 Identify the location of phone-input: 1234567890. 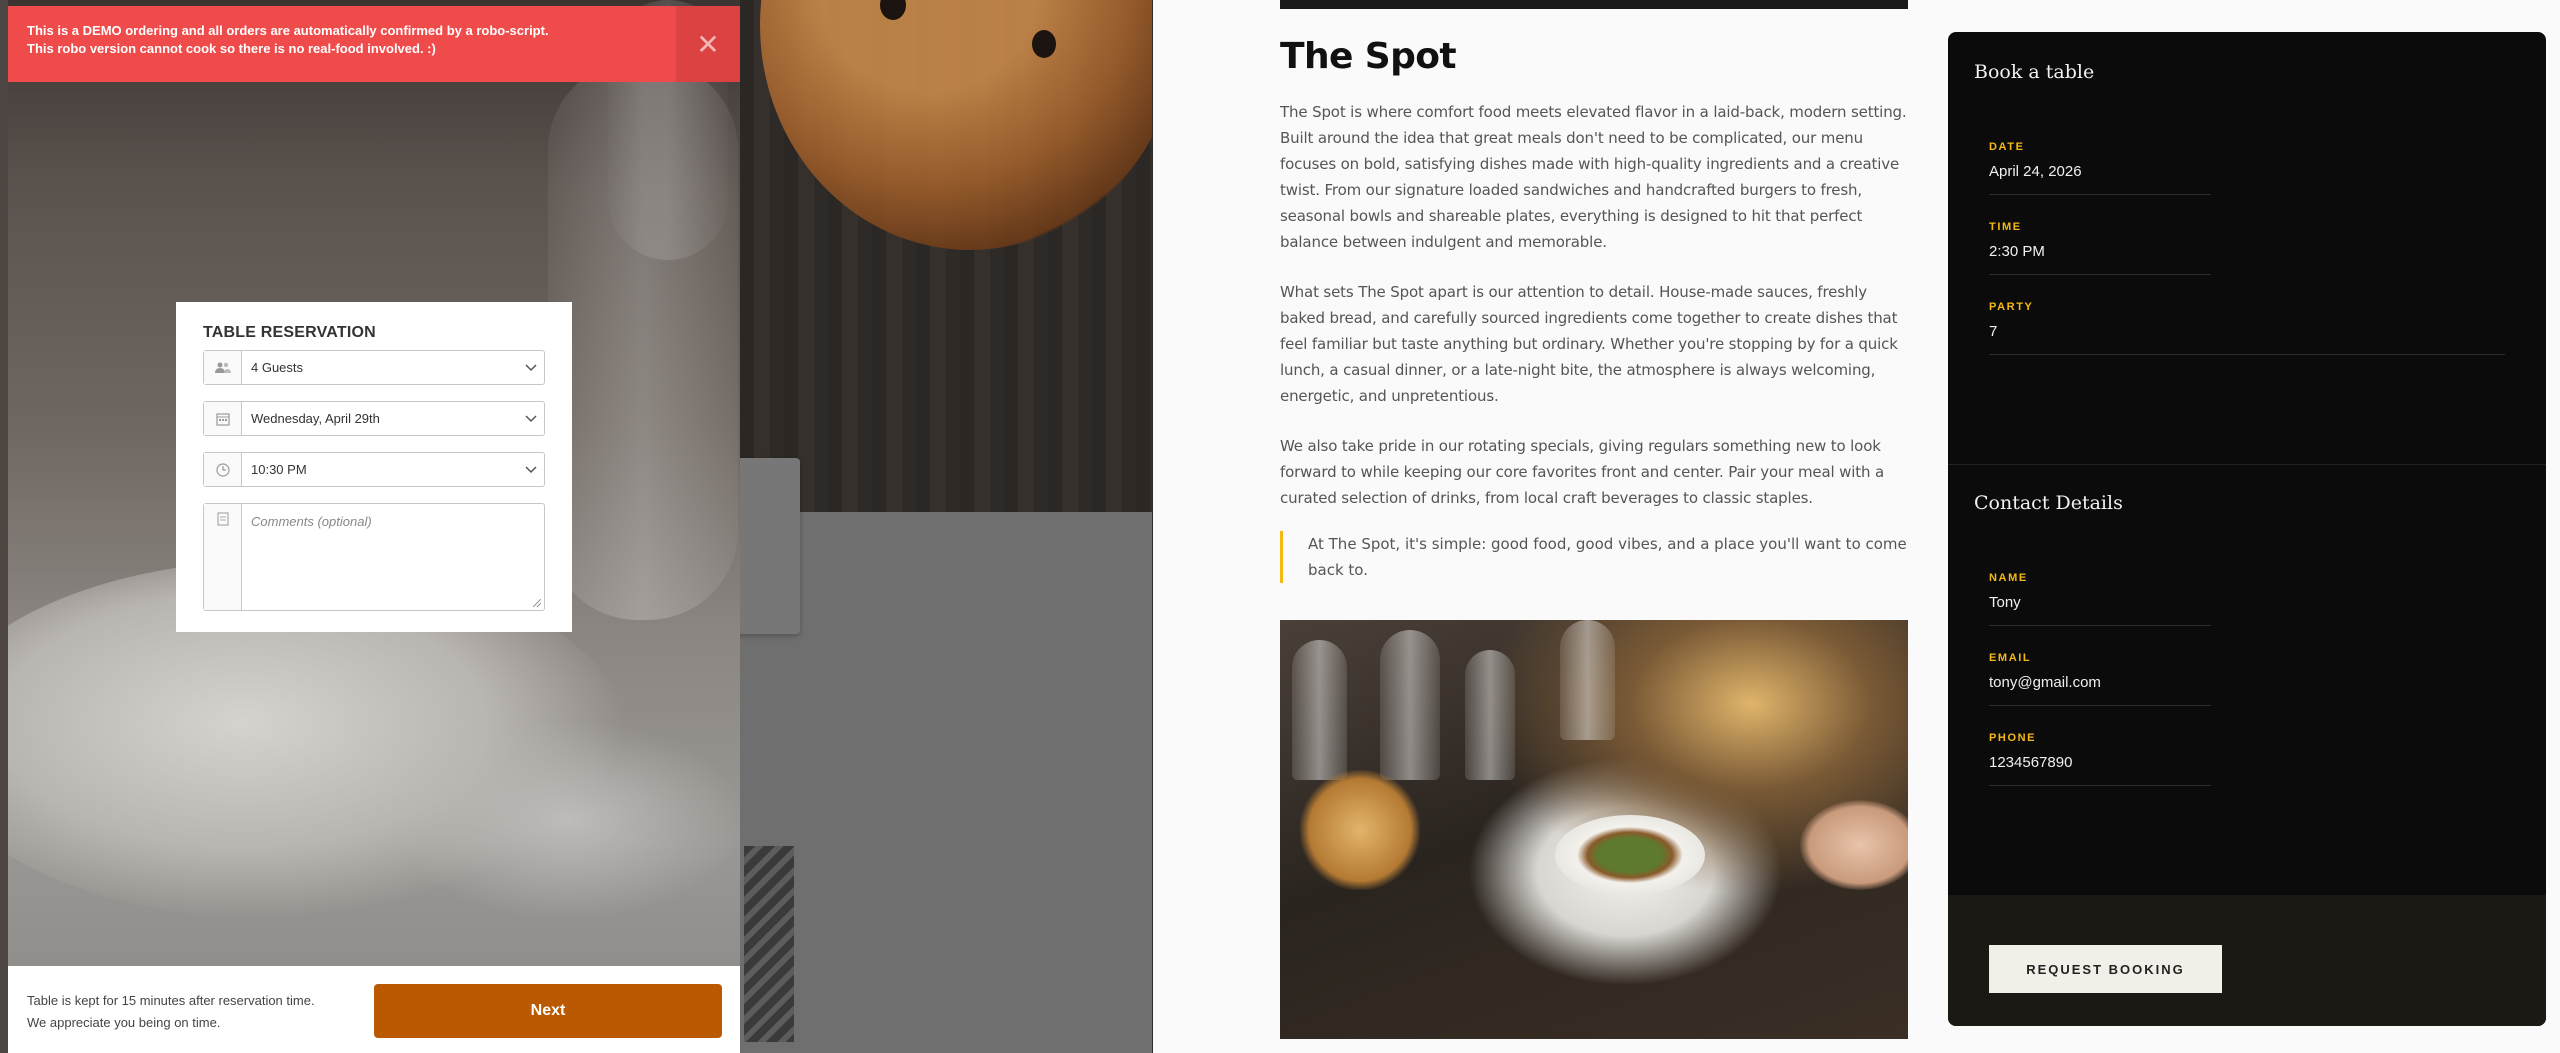
(2100, 769).